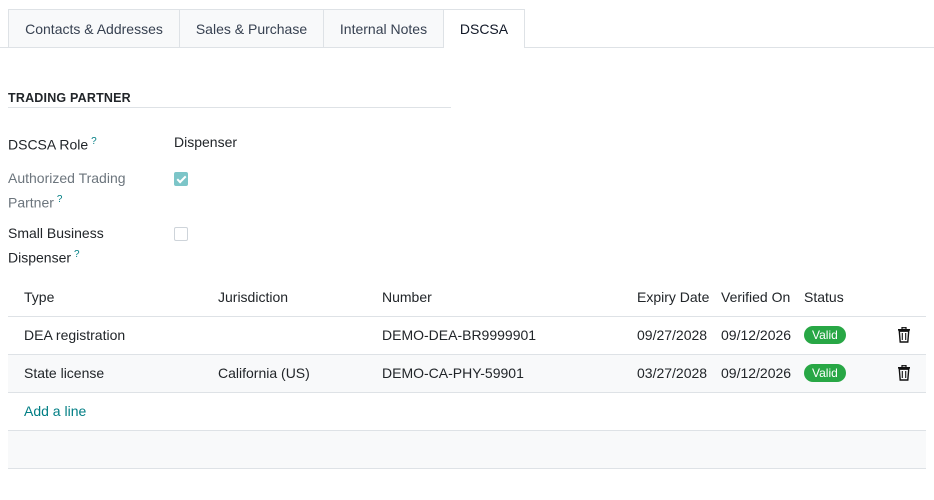  Describe the element at coordinates (181, 234) in the screenshot. I see `small-business-dispenser-checkbox` at that location.